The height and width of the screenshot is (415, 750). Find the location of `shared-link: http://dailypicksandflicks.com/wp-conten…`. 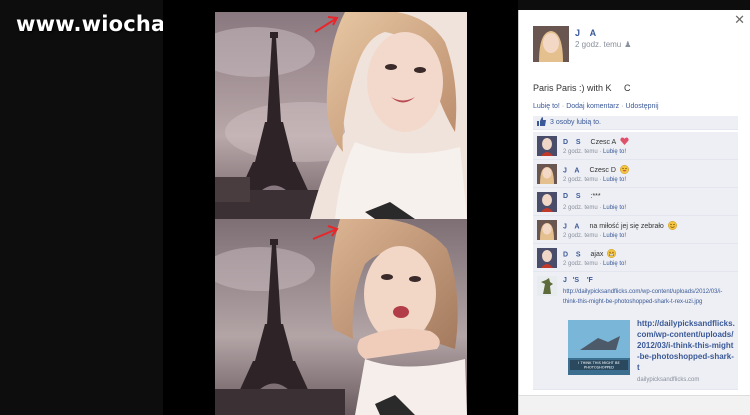

shared-link: http://dailypicksandflicks.com/wp-conten… is located at coordinates (648, 297).